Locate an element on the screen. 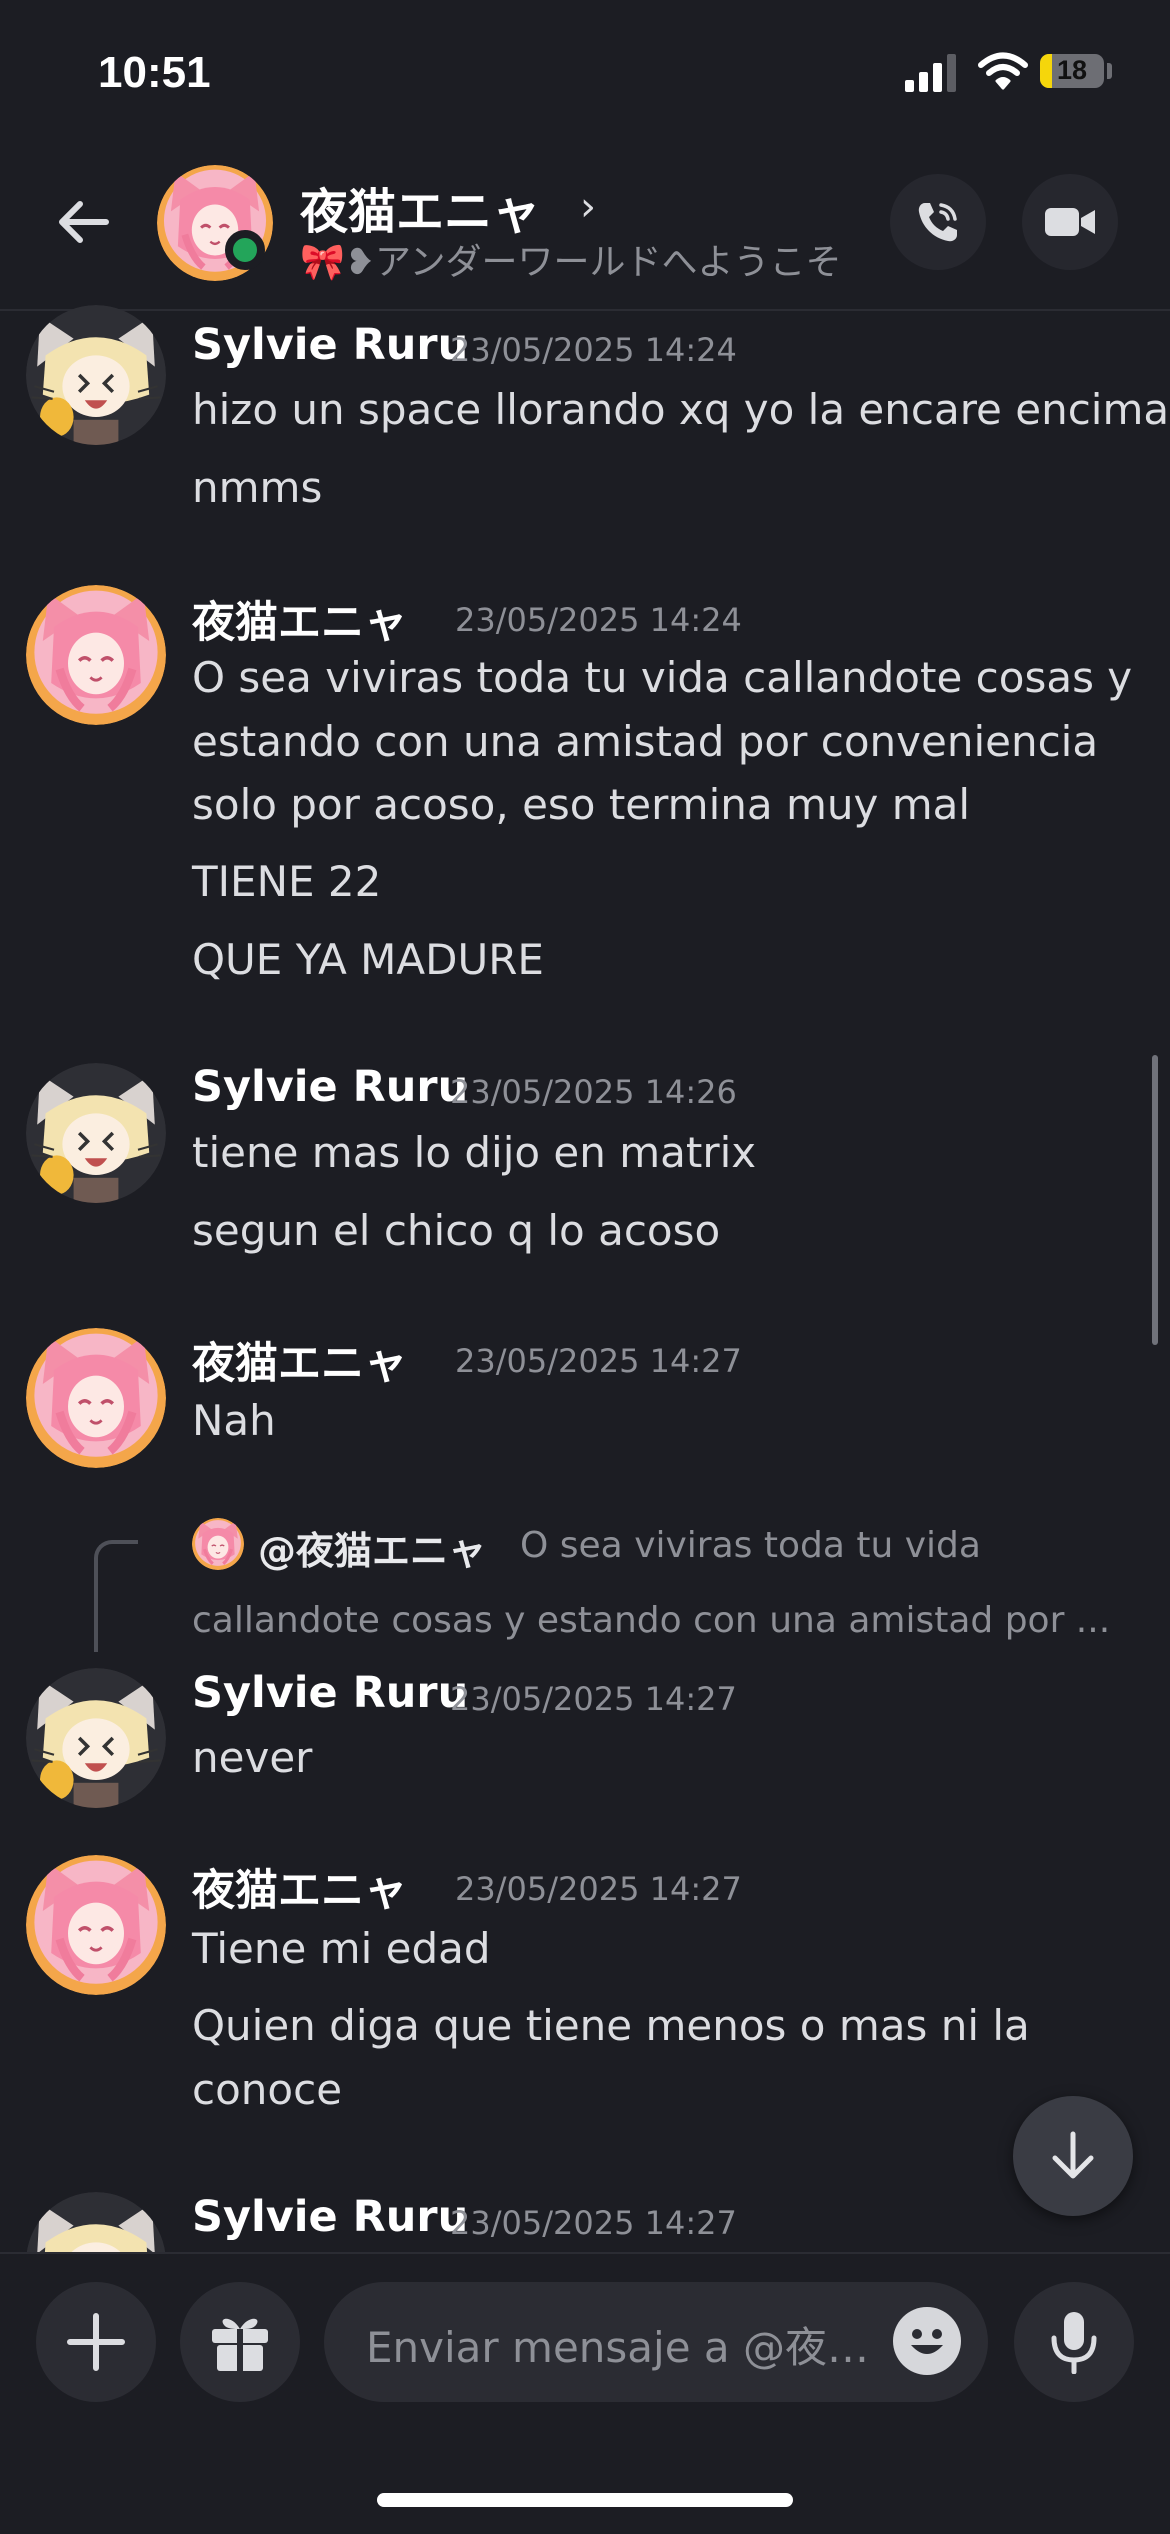 This screenshot has width=1170, height=2534. video-call-icon is located at coordinates (1070, 222).